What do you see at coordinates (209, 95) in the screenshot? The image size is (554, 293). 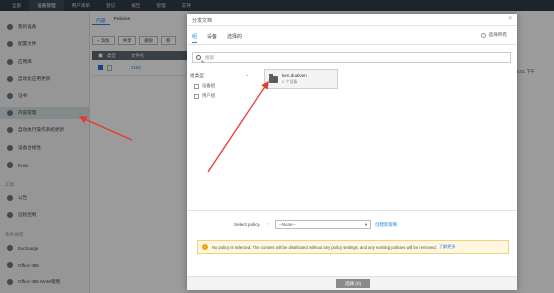 I see `filter-label: 用户组` at bounding box center [209, 95].